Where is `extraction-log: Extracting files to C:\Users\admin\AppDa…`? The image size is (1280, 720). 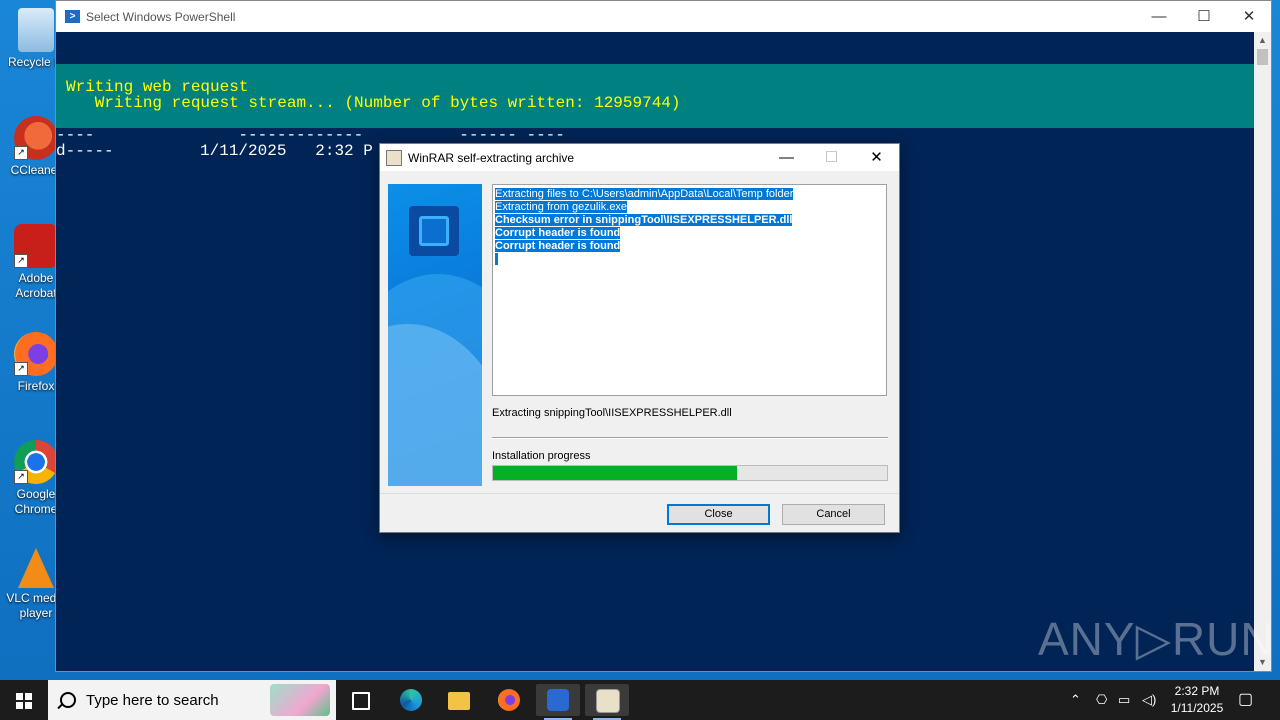
extraction-log: Extracting files to C:\Users\admin\AppDa… is located at coordinates (689, 290).